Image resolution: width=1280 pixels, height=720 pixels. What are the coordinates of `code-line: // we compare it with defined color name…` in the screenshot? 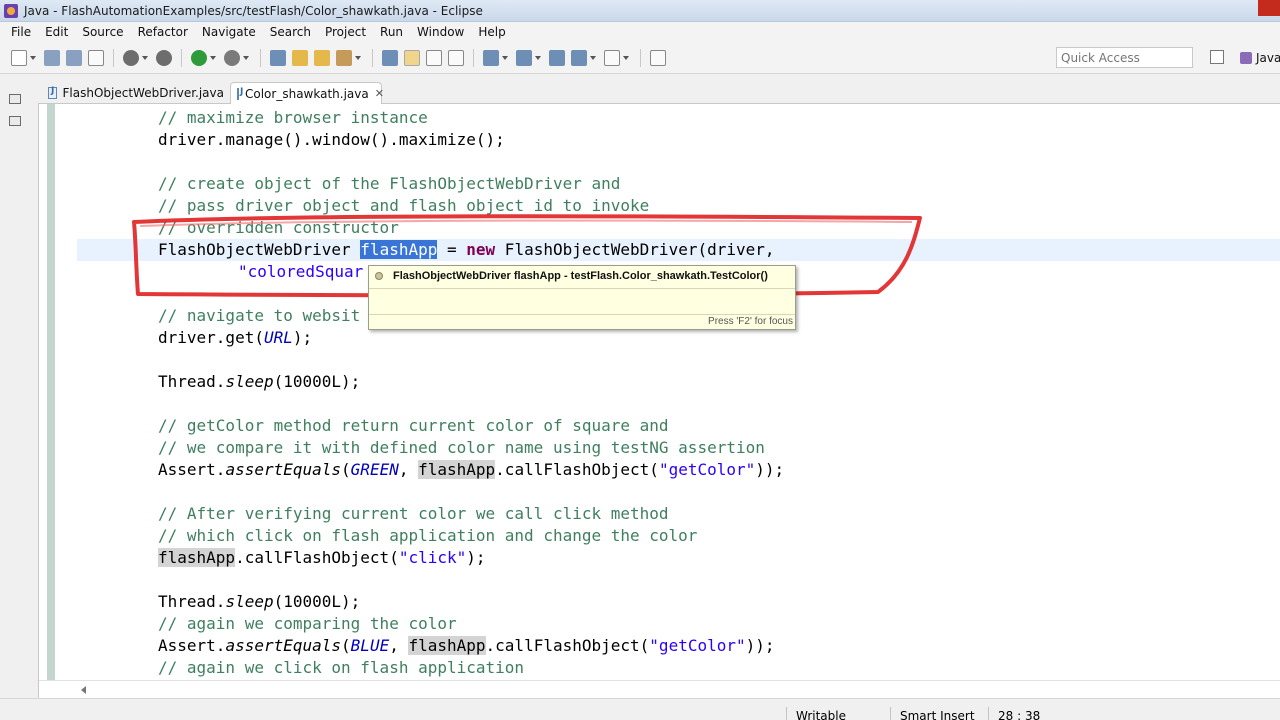 It's located at (461, 447).